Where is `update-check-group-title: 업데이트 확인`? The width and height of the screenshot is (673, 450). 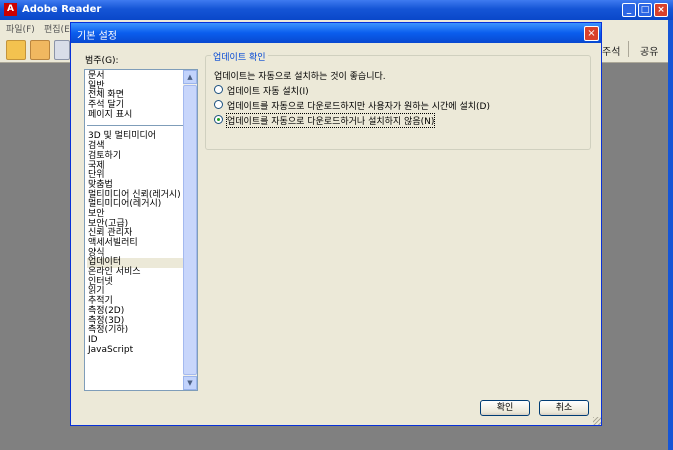
update-check-group-title: 업데이트 확인 is located at coordinates (239, 56).